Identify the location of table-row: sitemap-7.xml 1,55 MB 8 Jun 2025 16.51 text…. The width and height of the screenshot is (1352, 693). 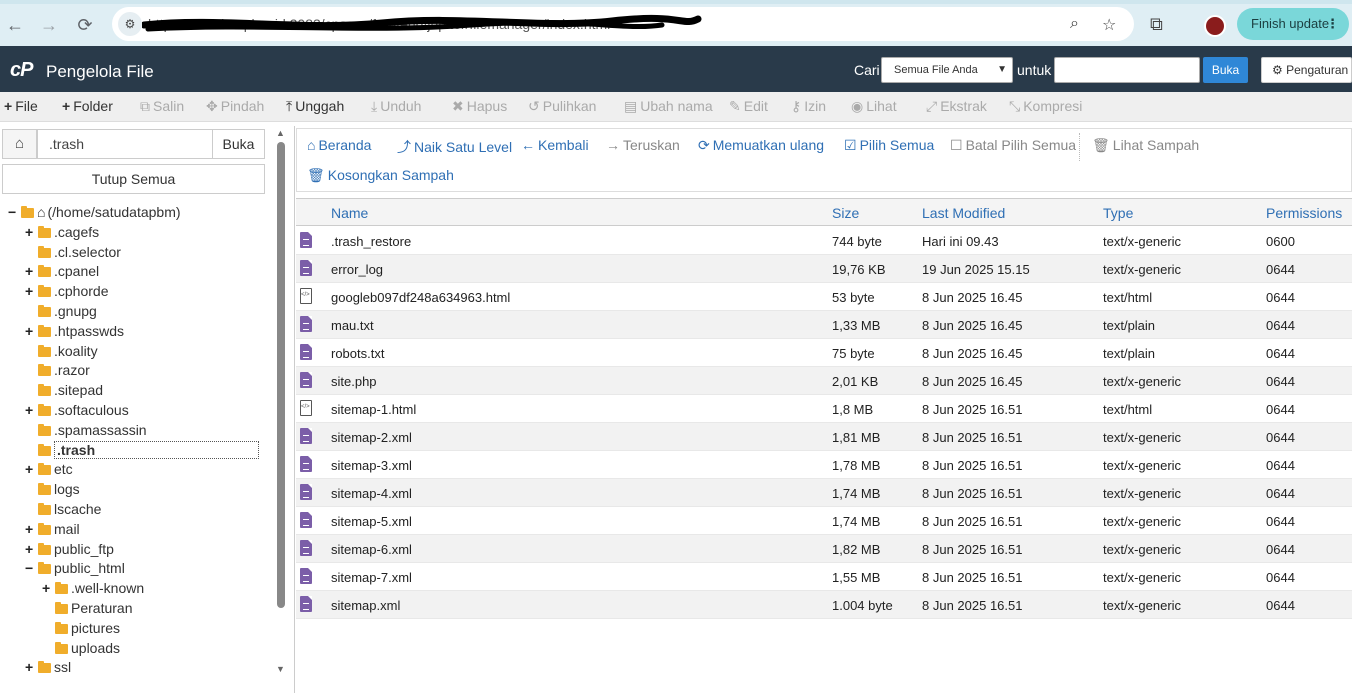
(824, 577).